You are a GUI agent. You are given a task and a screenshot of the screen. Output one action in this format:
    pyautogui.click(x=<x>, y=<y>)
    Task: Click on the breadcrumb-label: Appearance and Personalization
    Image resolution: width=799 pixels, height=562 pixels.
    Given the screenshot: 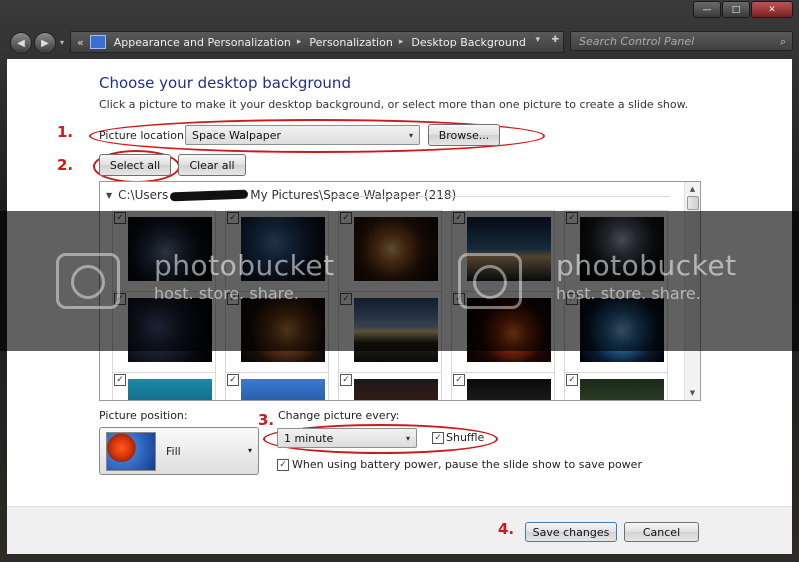 What is the action you would take?
    pyautogui.click(x=202, y=42)
    